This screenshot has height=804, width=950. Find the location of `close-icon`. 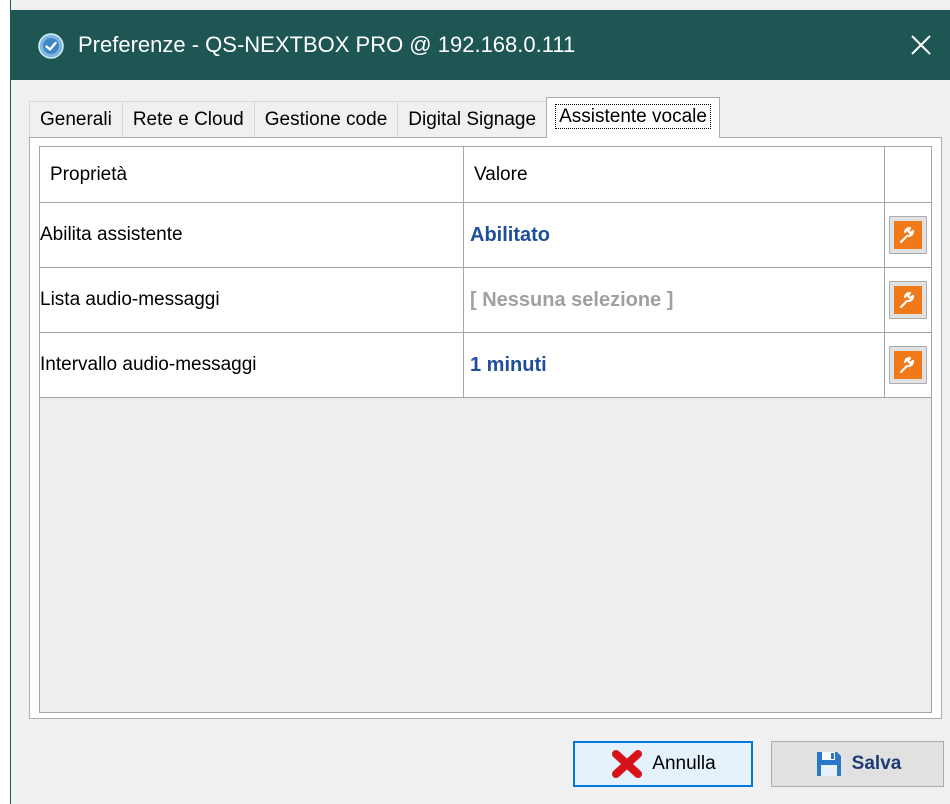

close-icon is located at coordinates (921, 45).